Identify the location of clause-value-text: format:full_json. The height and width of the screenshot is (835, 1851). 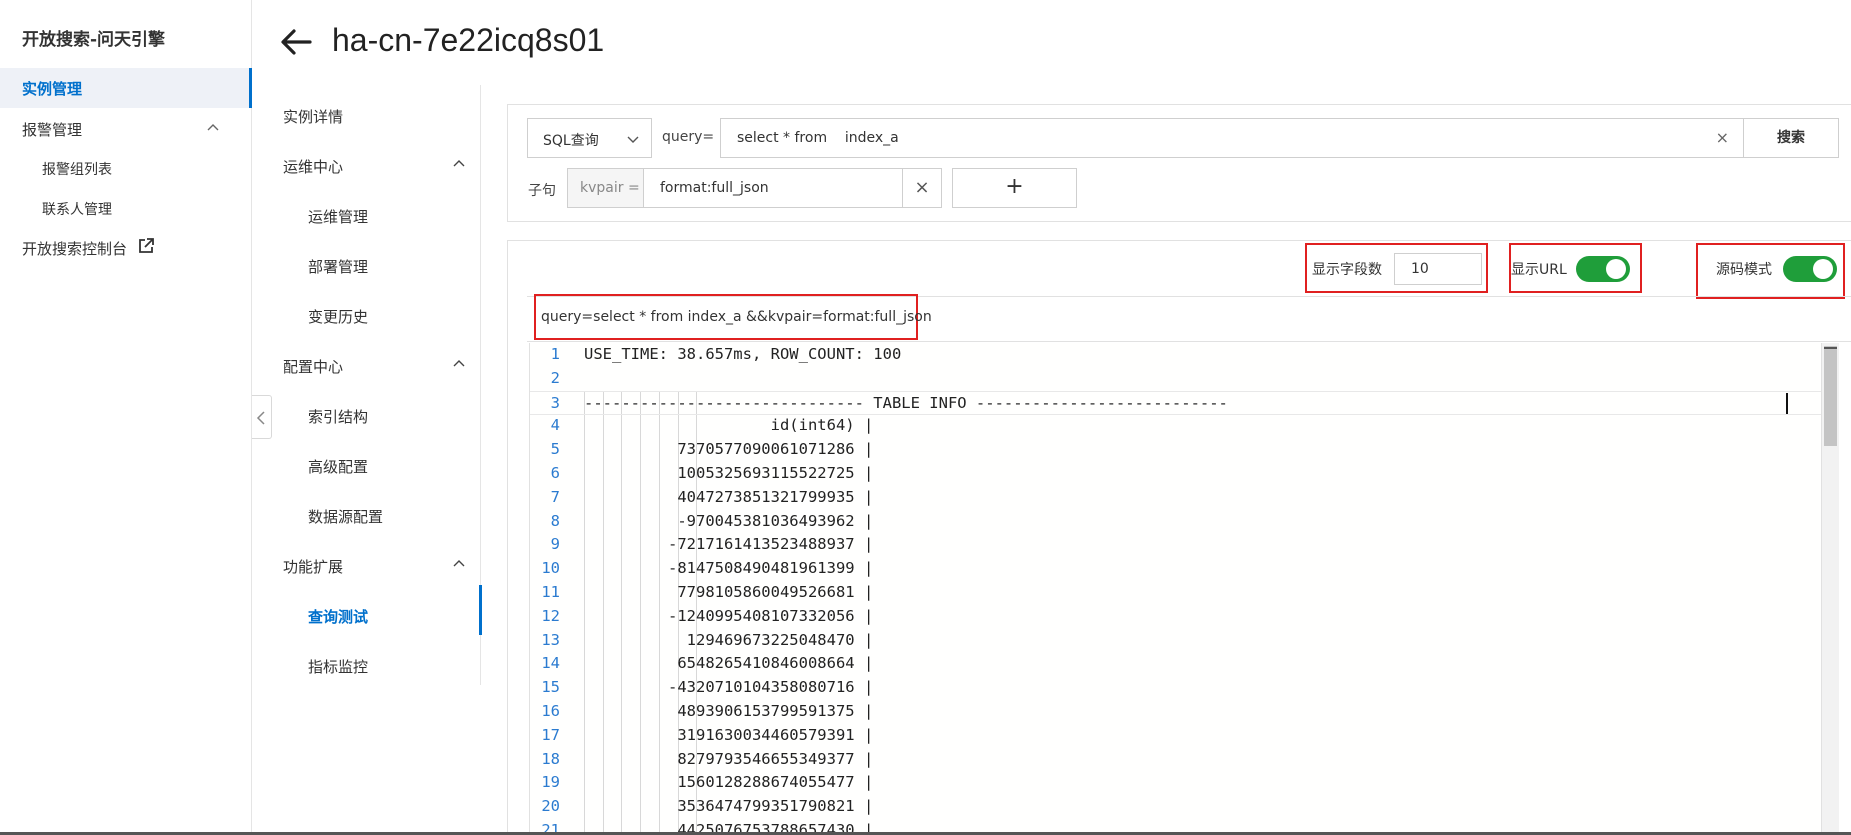
(714, 188).